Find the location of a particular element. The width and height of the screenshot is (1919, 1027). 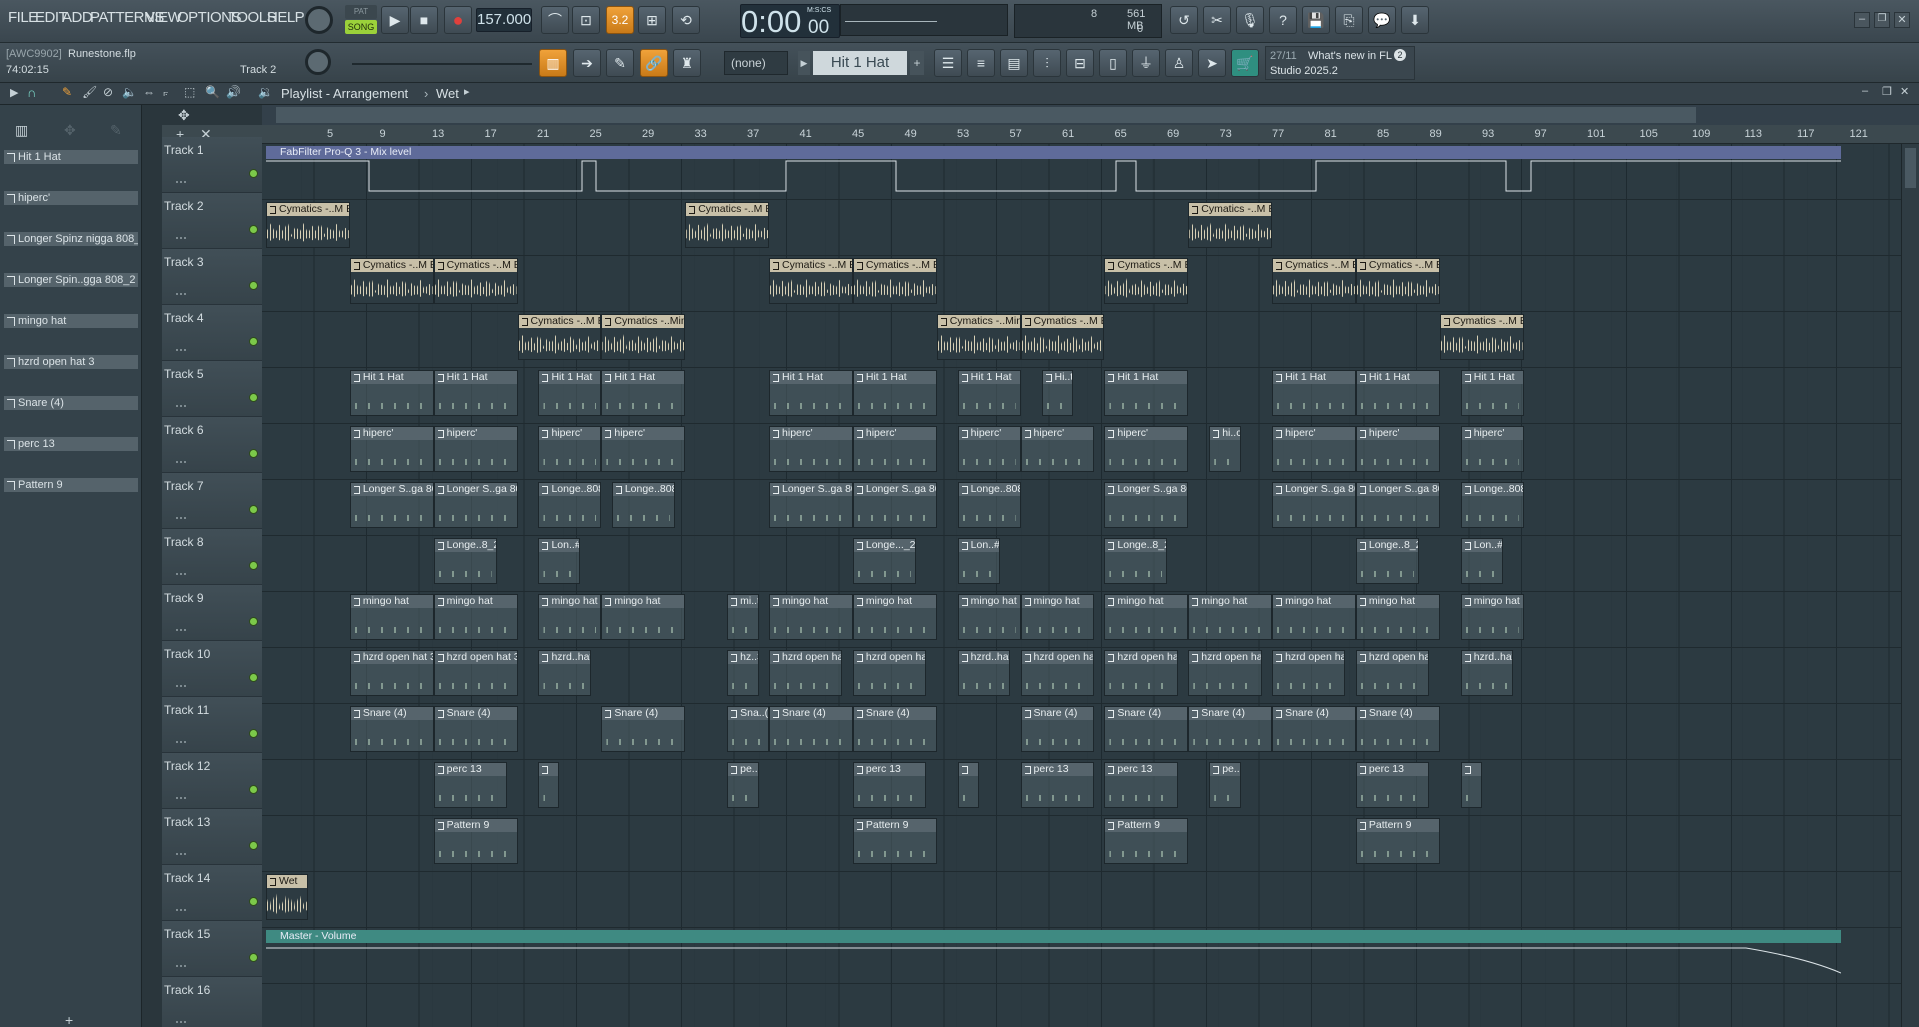

track-header: Track 9 is located at coordinates (212, 613).